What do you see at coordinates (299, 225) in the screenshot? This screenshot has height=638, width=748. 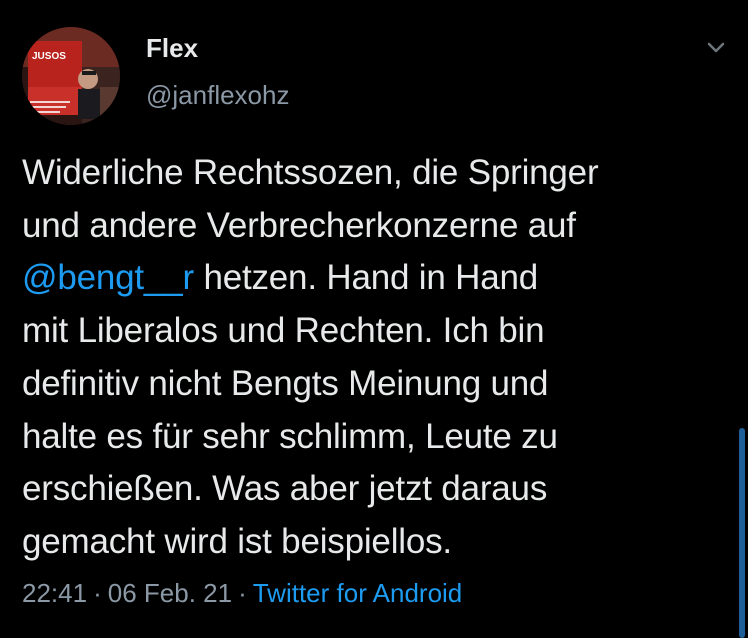 I see `tweet-line: und andere Verbrecherkonzerne auf` at bounding box center [299, 225].